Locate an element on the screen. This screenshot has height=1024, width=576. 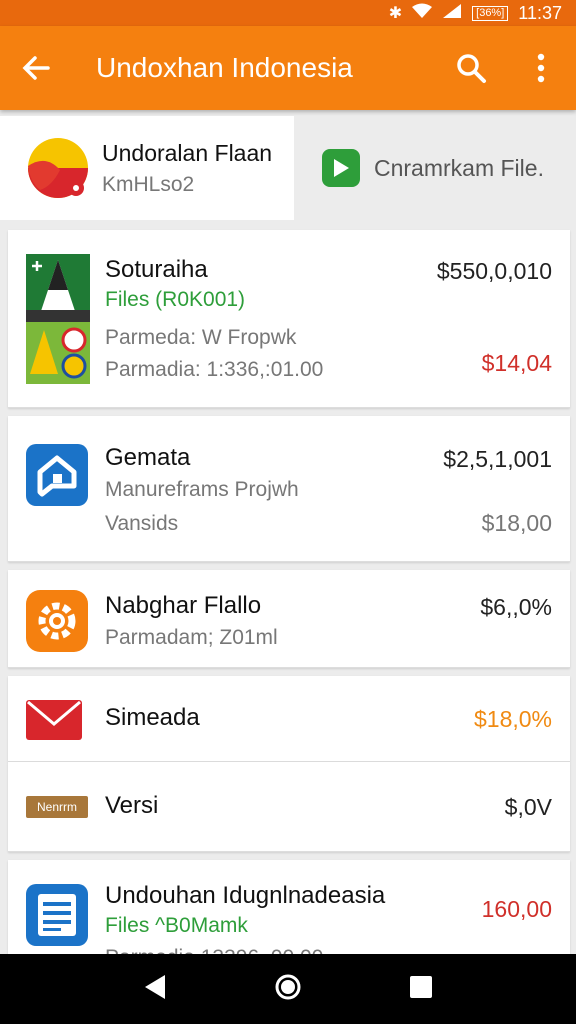
item-detail: Manureframs Projwh is located at coordinates (202, 489).